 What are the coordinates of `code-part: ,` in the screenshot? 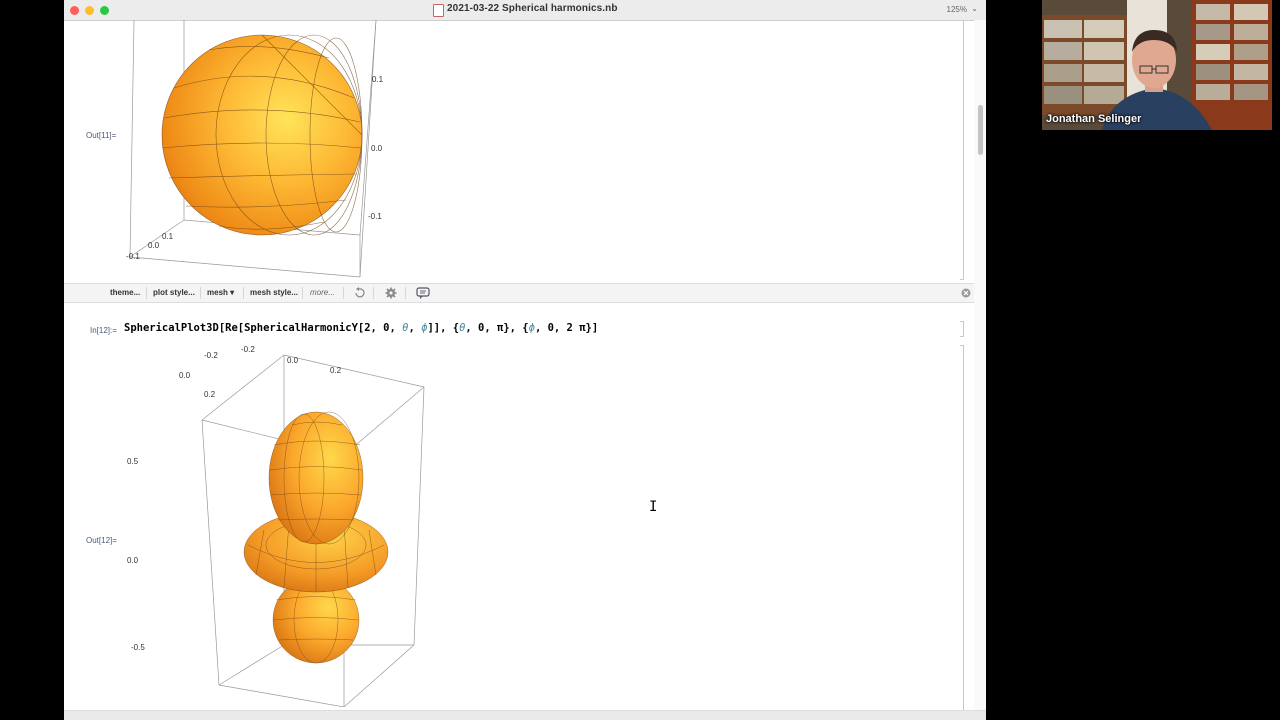 It's located at (415, 328).